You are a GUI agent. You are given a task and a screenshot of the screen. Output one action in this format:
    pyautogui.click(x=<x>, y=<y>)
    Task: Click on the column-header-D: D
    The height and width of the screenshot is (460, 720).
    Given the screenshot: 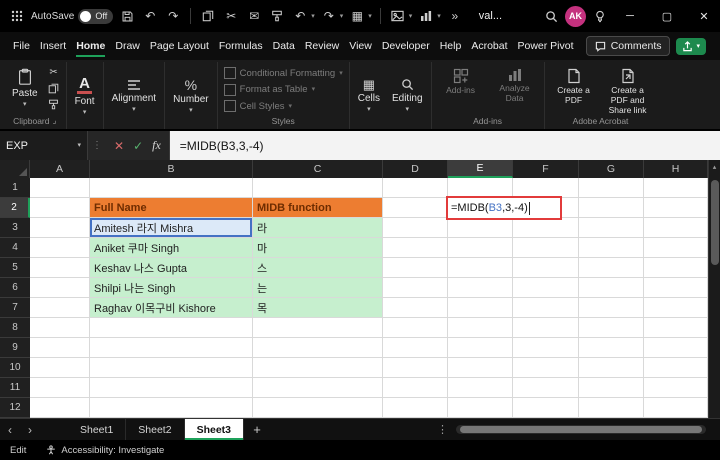 What is the action you would take?
    pyautogui.click(x=415, y=169)
    